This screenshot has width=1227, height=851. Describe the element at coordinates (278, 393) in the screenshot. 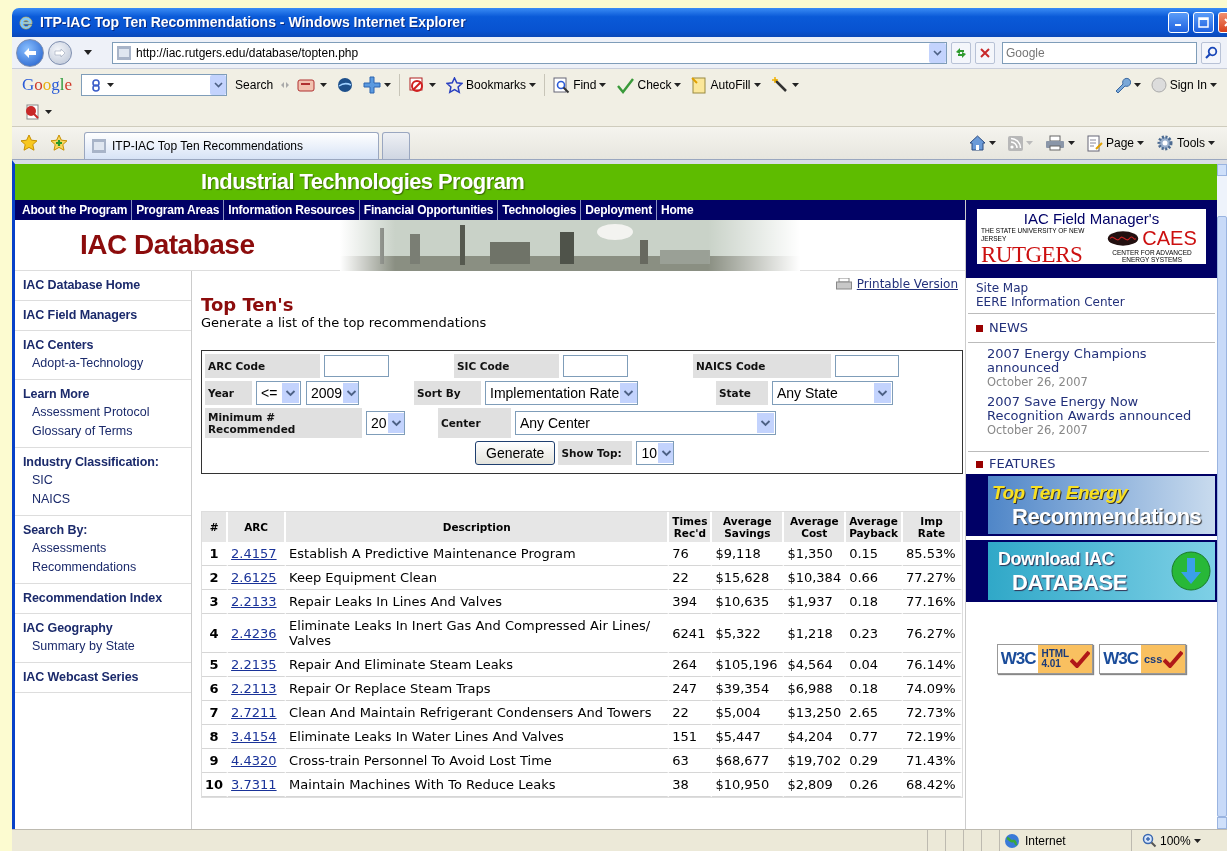

I see `dropdown: <=` at that location.